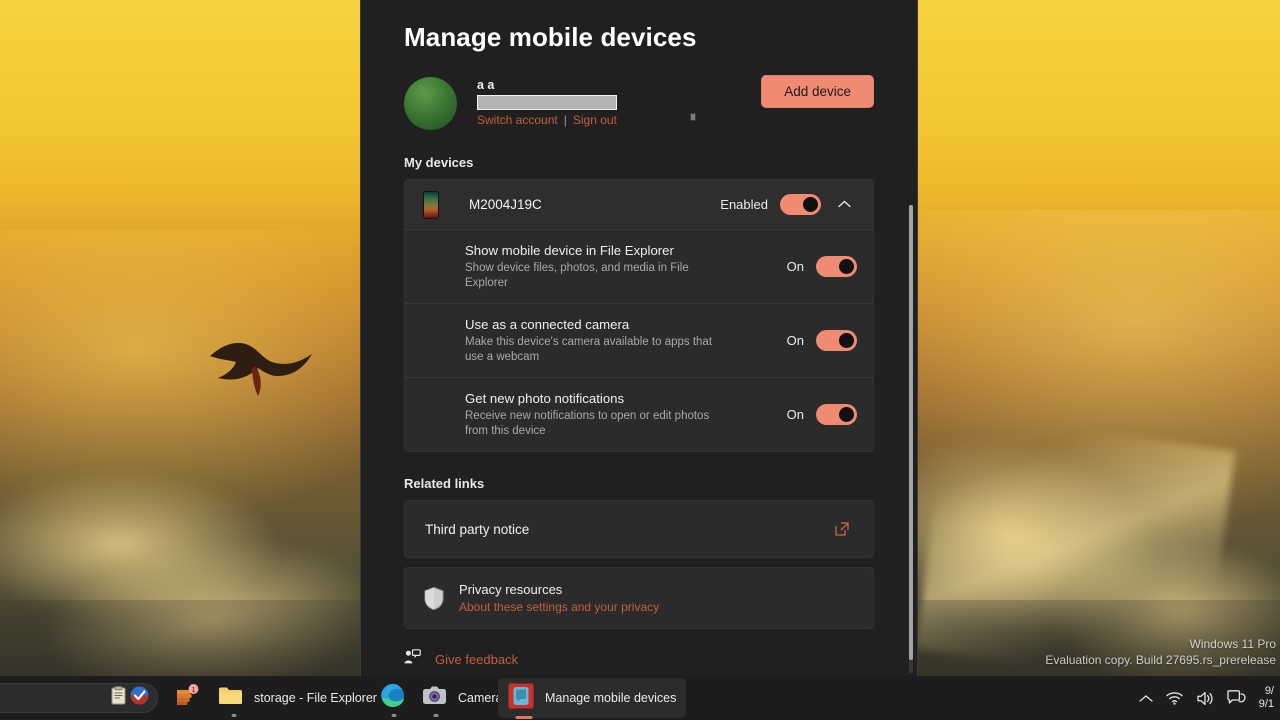 This screenshot has width=1280, height=720. Describe the element at coordinates (550, 37) in the screenshot. I see `page-title: Manage mobile devices` at that location.